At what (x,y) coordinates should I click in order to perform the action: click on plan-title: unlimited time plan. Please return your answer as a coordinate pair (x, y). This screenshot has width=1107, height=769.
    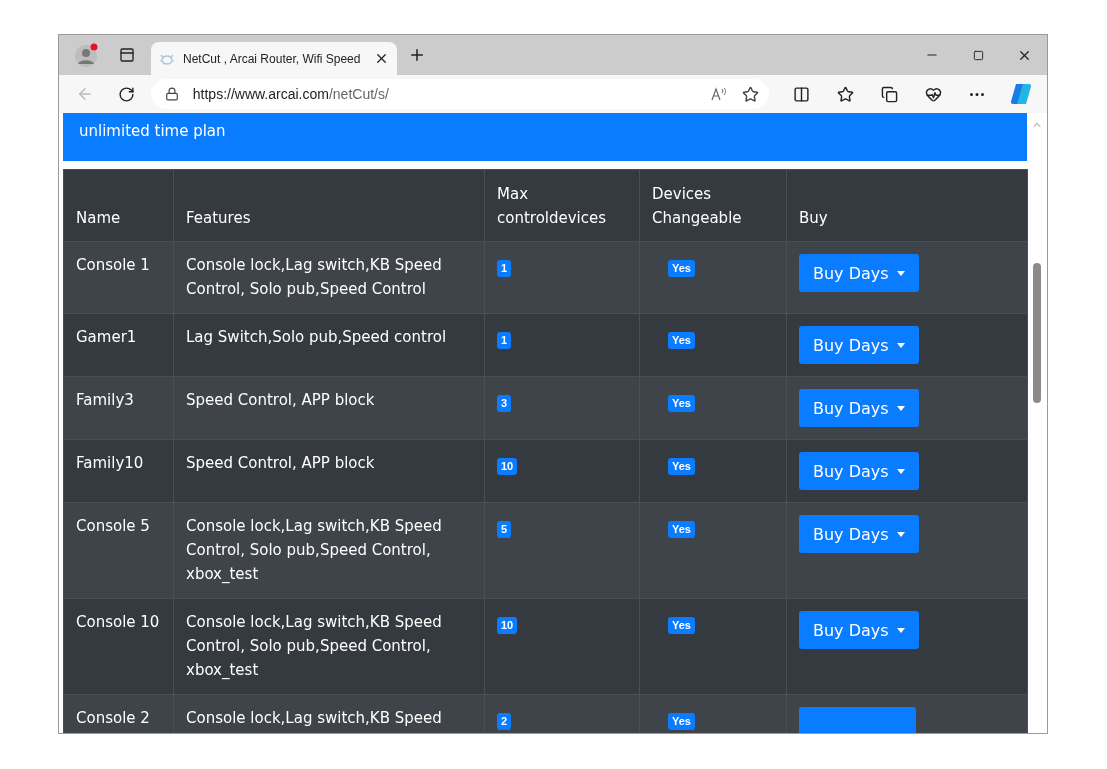
    Looking at the image, I should click on (152, 131).